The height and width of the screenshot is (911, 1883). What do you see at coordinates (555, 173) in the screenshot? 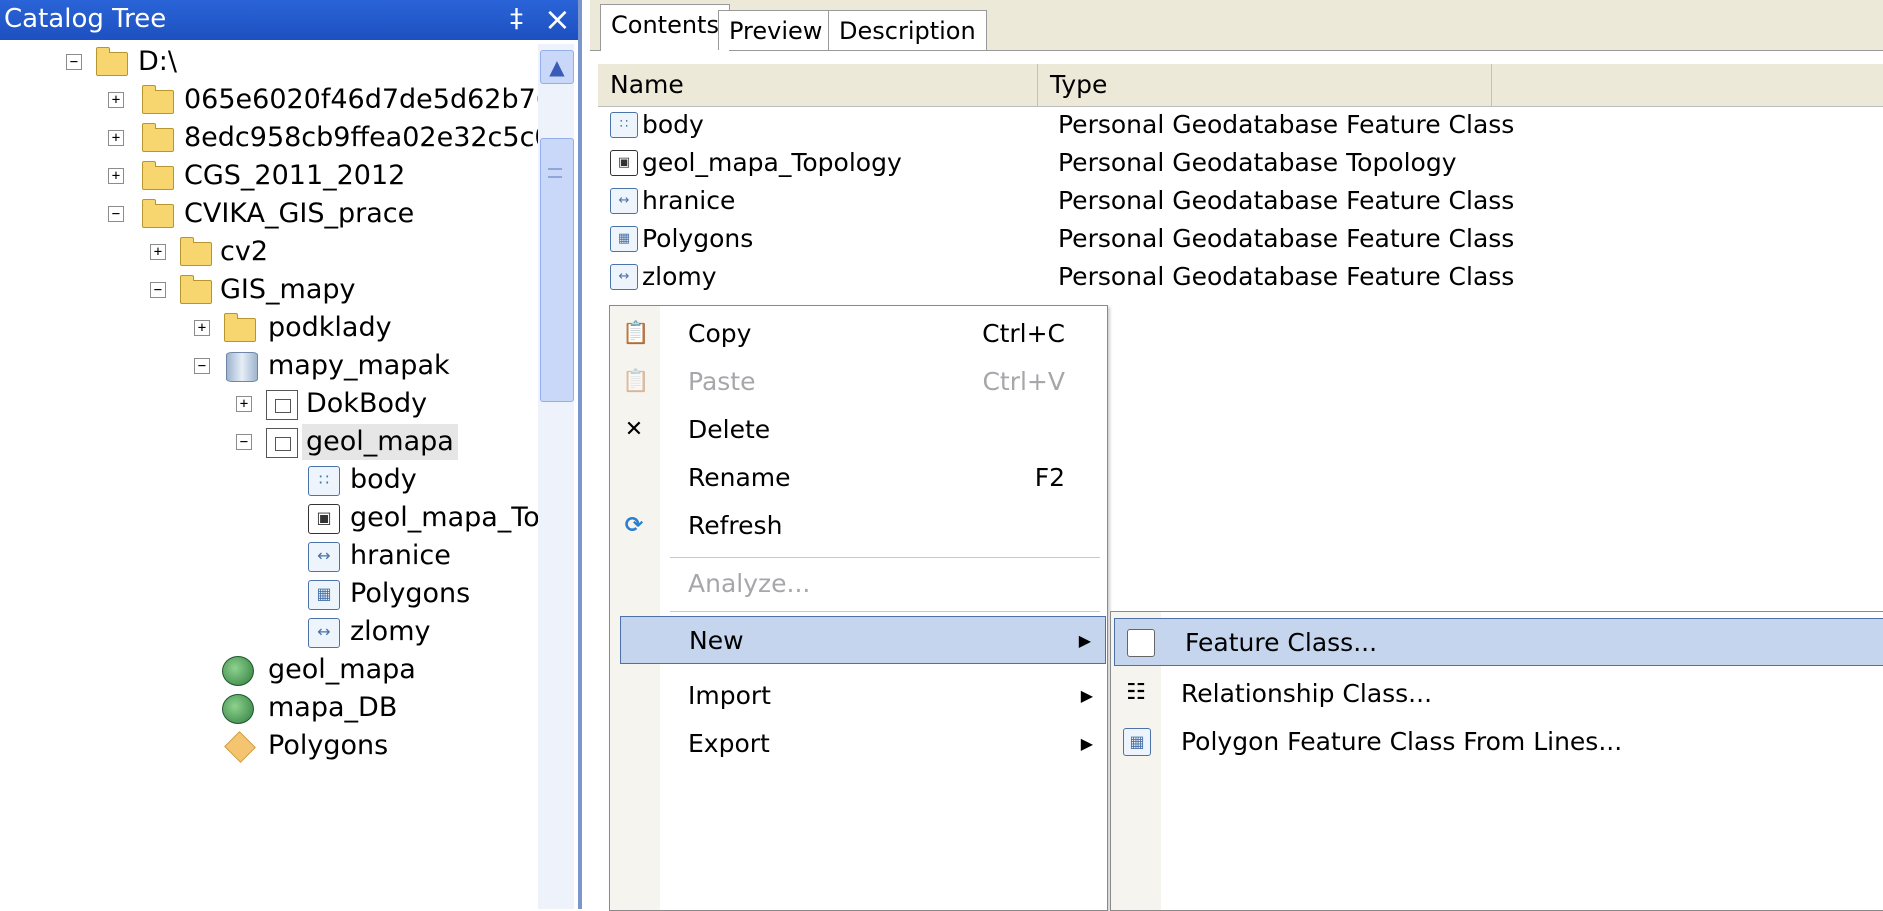
I see `scrollbar-grip` at bounding box center [555, 173].